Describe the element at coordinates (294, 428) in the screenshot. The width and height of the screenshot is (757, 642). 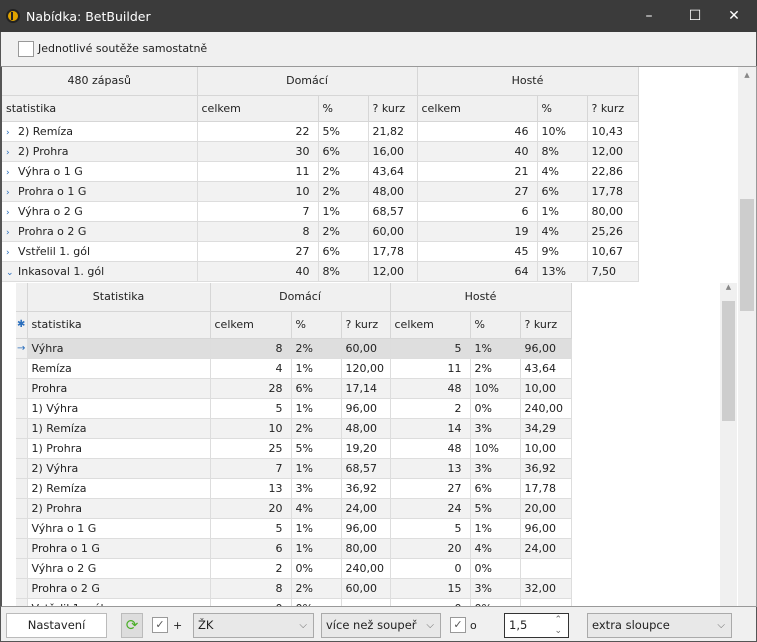
I see `table-row: 1) Remíza 10 2% 48,00 14 3% 34,29` at that location.